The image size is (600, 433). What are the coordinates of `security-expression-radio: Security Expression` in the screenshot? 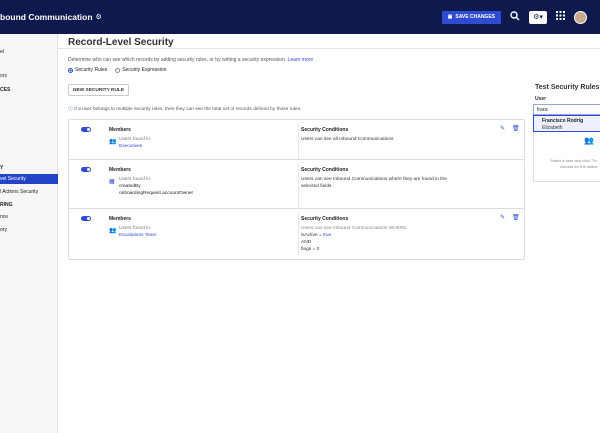 It's located at (140, 70).